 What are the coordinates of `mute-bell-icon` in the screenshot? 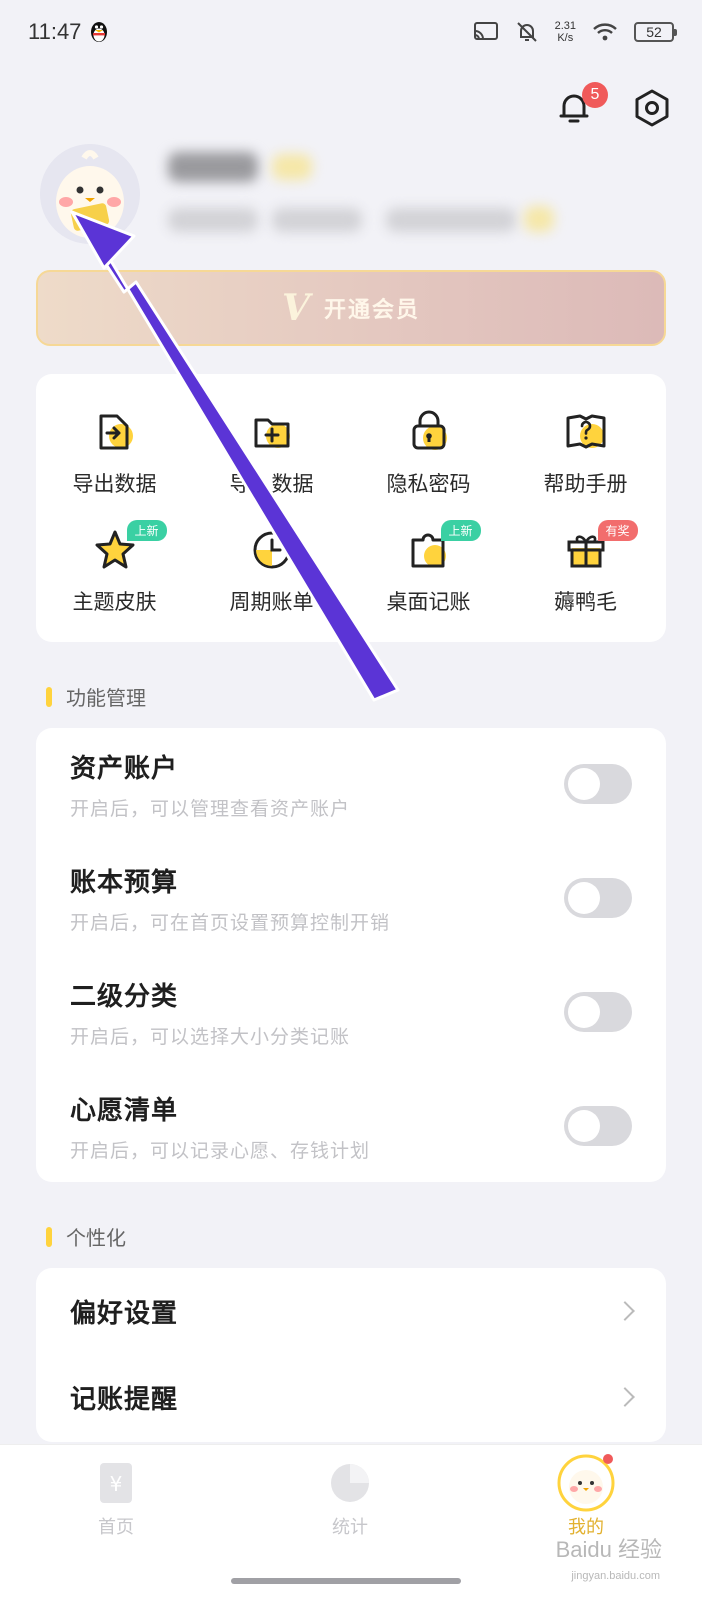 It's located at (526, 32).